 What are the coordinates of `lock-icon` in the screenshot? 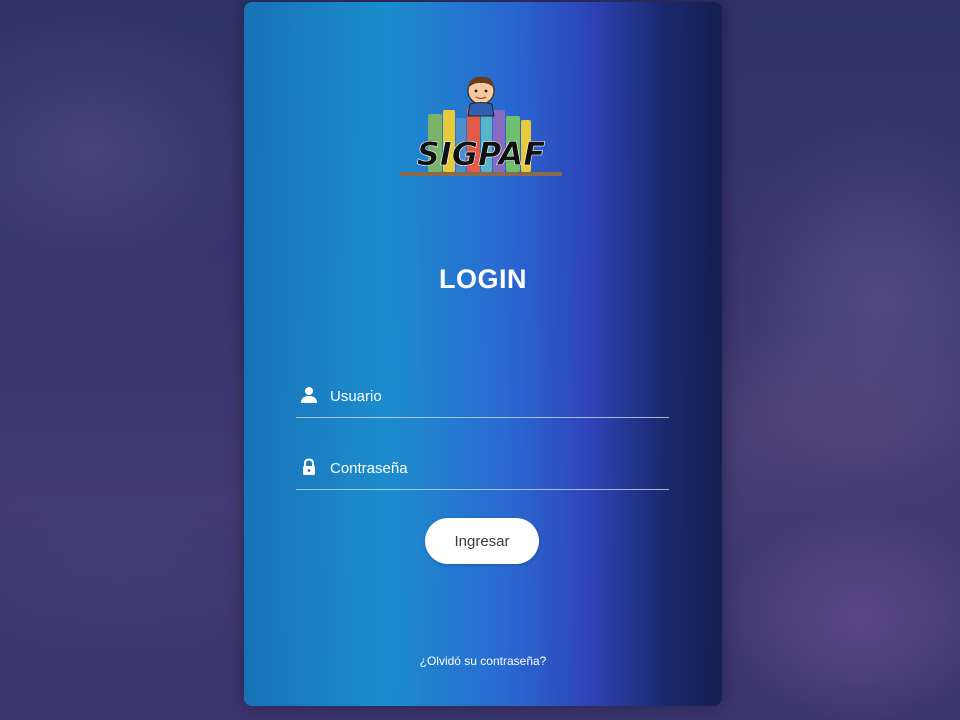 It's located at (309, 467).